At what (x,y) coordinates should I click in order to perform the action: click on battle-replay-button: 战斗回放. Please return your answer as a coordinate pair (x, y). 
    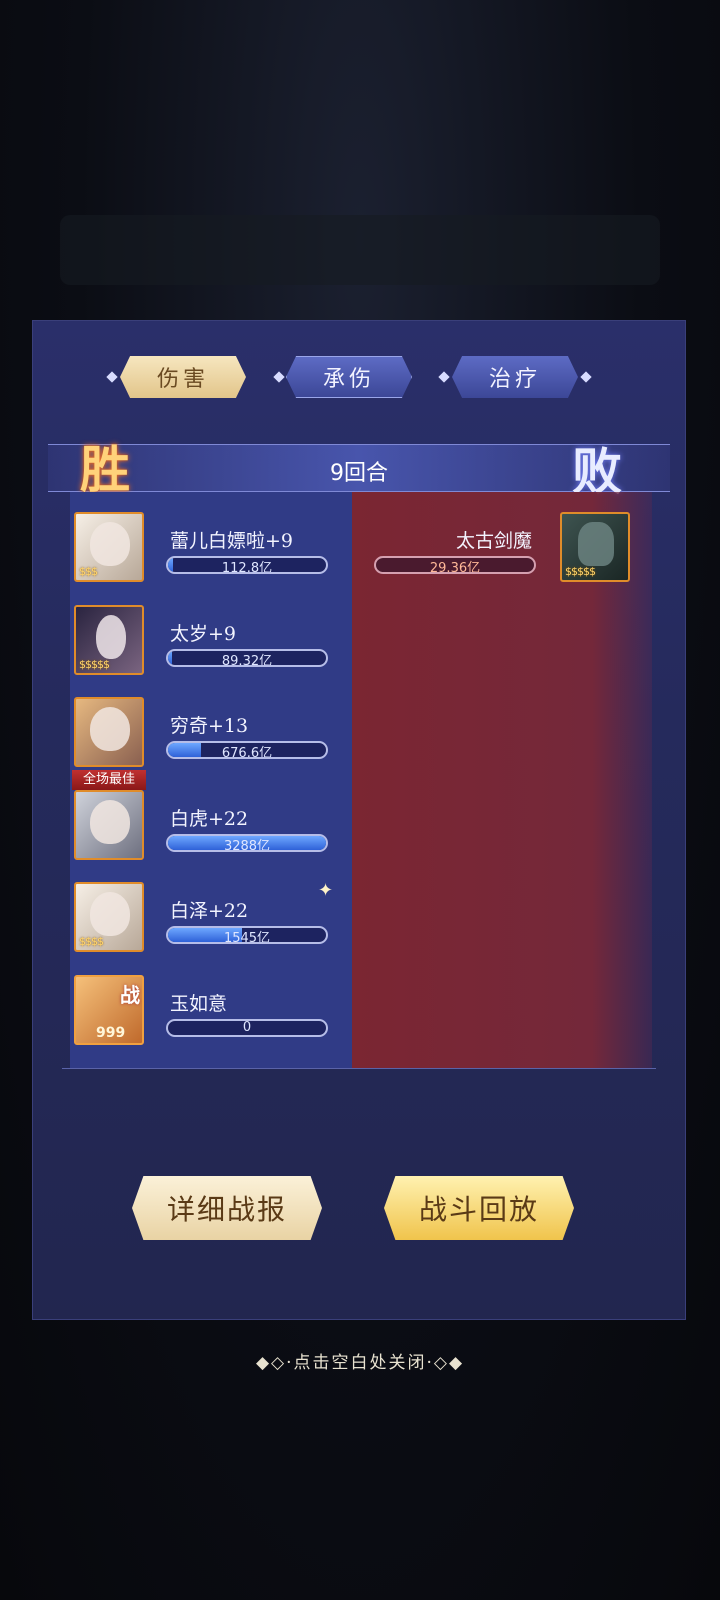
    Looking at the image, I should click on (479, 1208).